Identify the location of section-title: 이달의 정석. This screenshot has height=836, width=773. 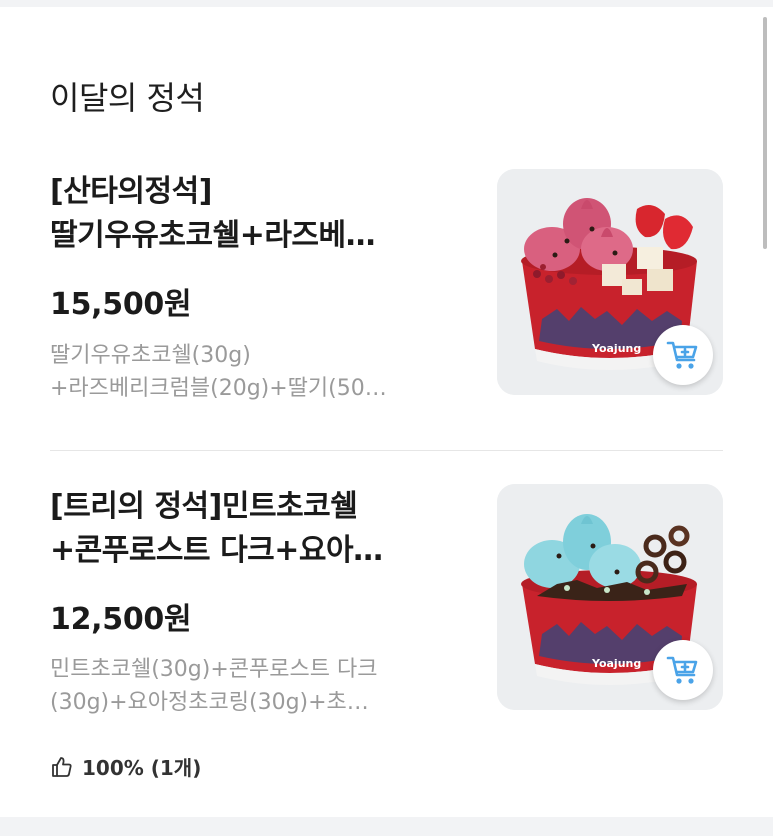
(127, 98).